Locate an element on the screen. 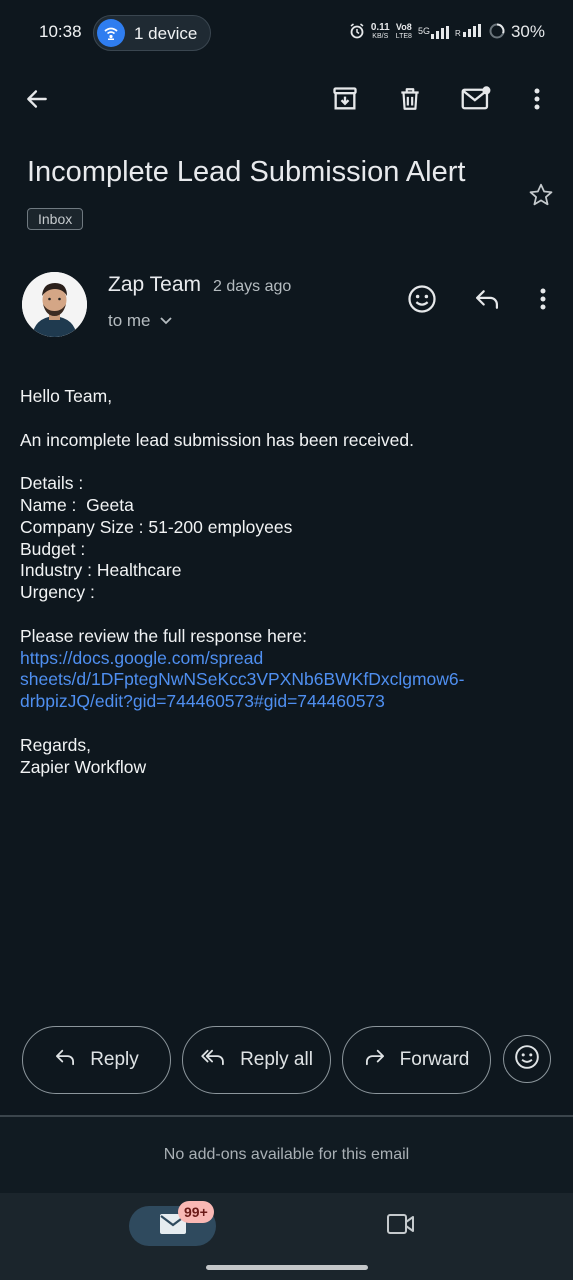 The height and width of the screenshot is (1280, 573). video-camera-icon is located at coordinates (401, 1227).